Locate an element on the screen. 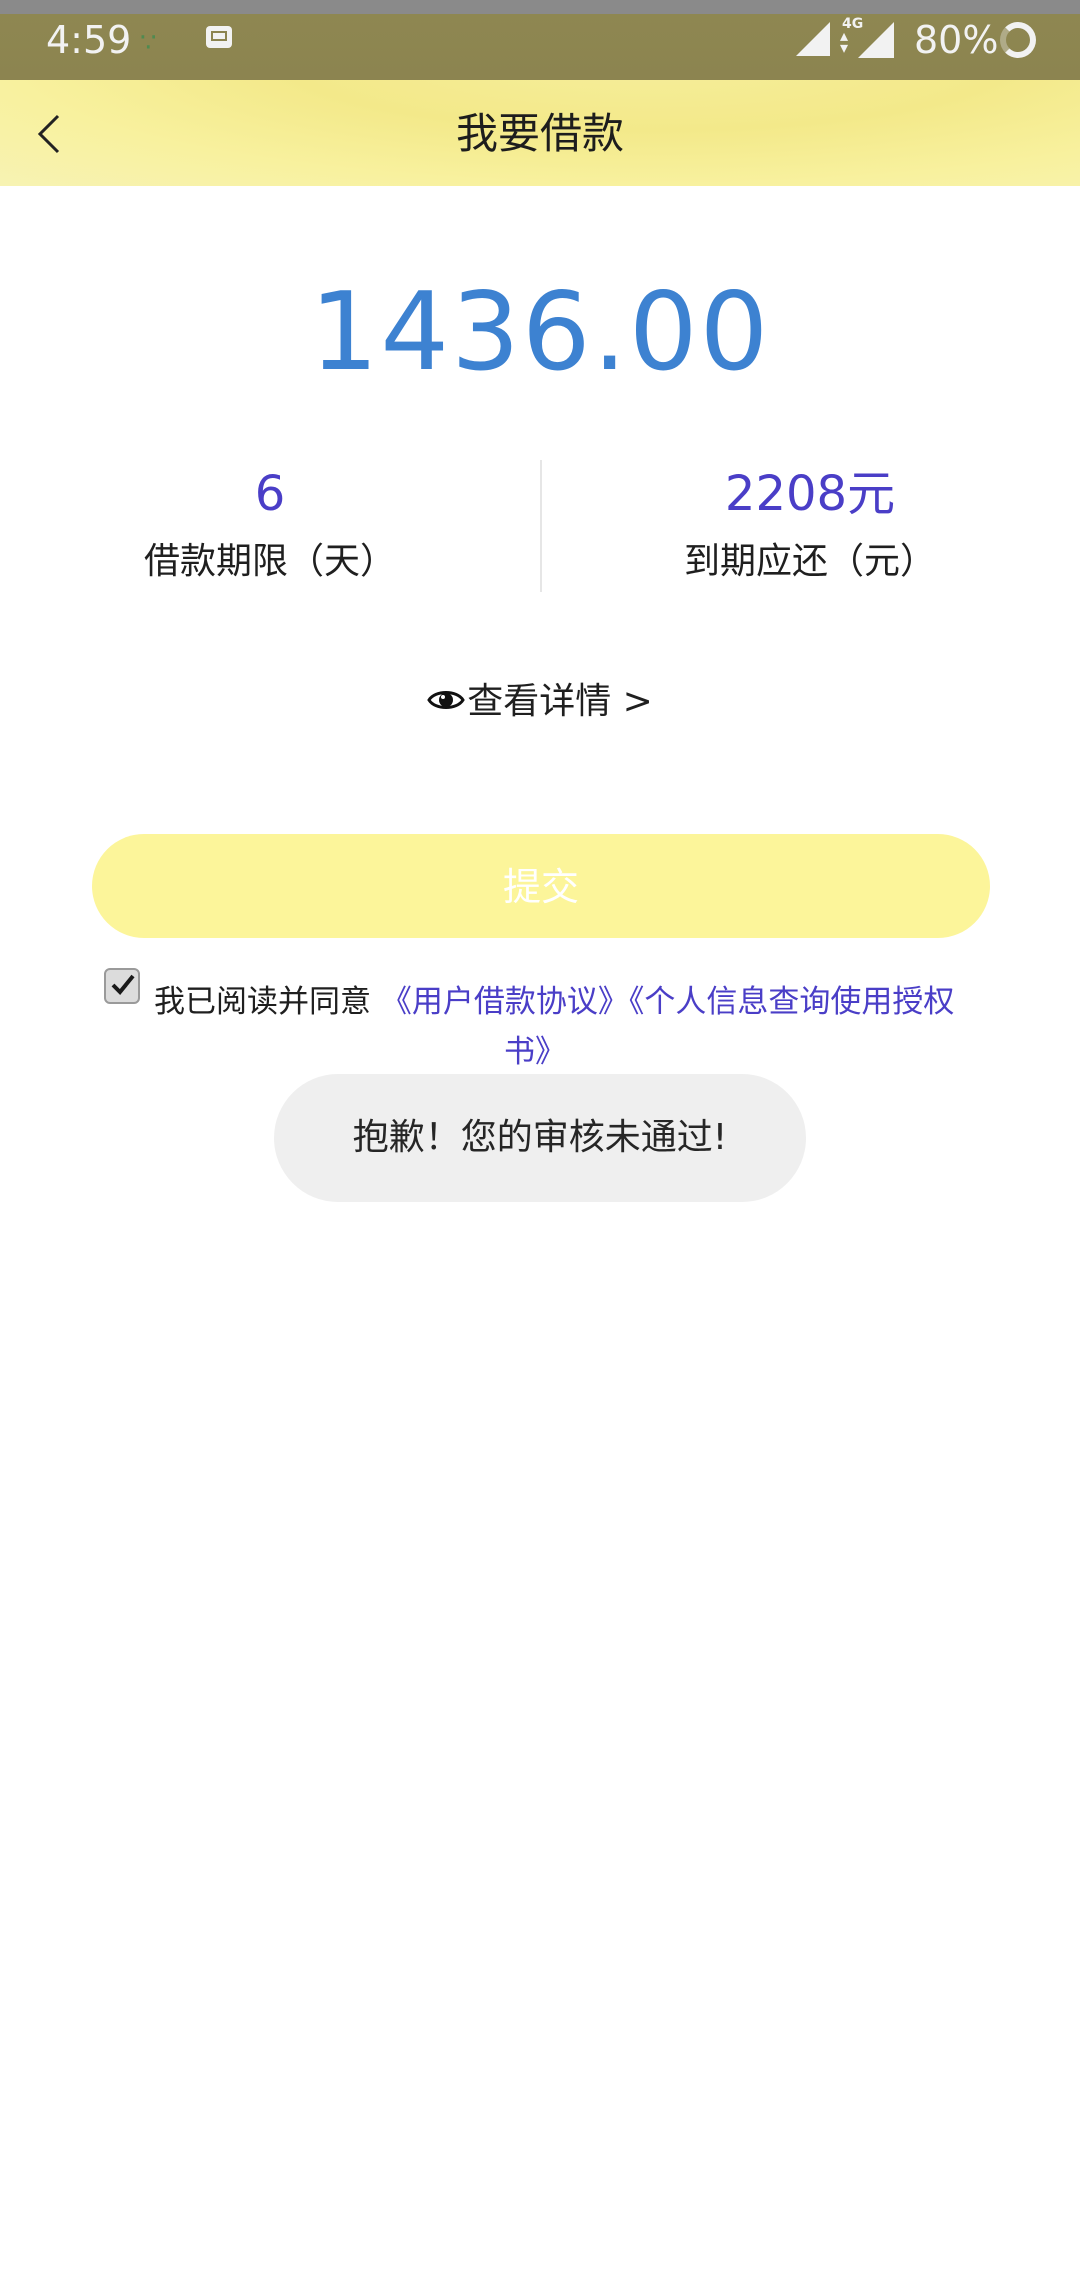 The width and height of the screenshot is (1080, 2280). repay-label: 到期应还（元） is located at coordinates (809, 561).